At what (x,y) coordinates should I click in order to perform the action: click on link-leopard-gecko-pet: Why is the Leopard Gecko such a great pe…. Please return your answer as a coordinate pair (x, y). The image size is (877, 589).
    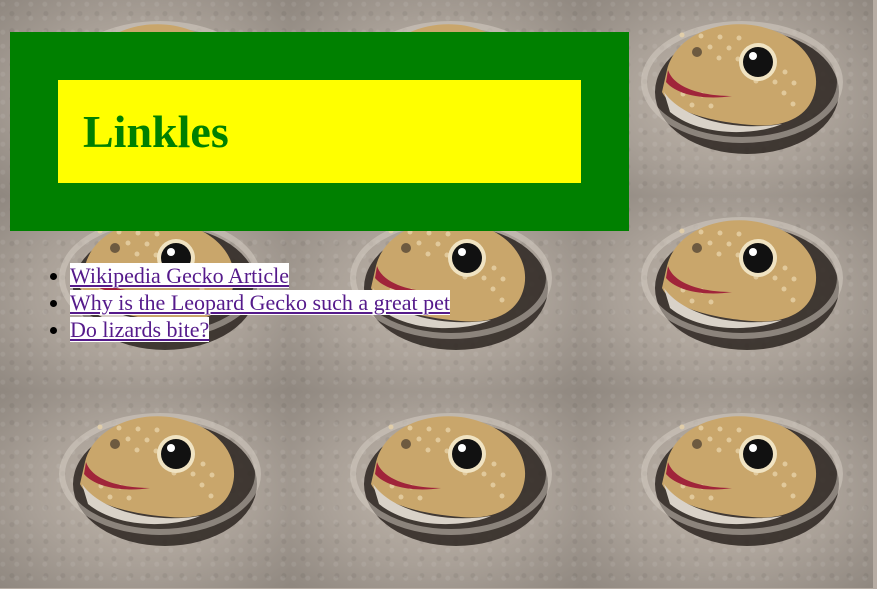
    Looking at the image, I should click on (260, 302).